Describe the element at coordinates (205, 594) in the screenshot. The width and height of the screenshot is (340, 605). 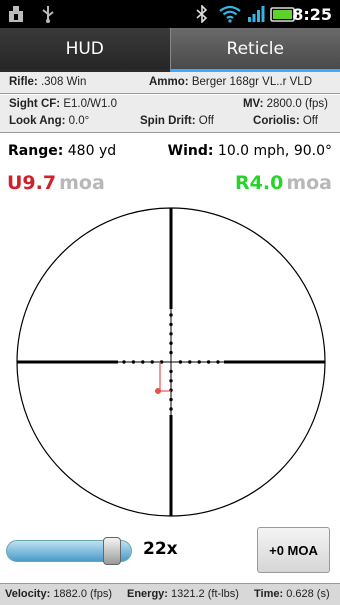
I see `energy-value: 1321.2 (ft-lbs)` at that location.